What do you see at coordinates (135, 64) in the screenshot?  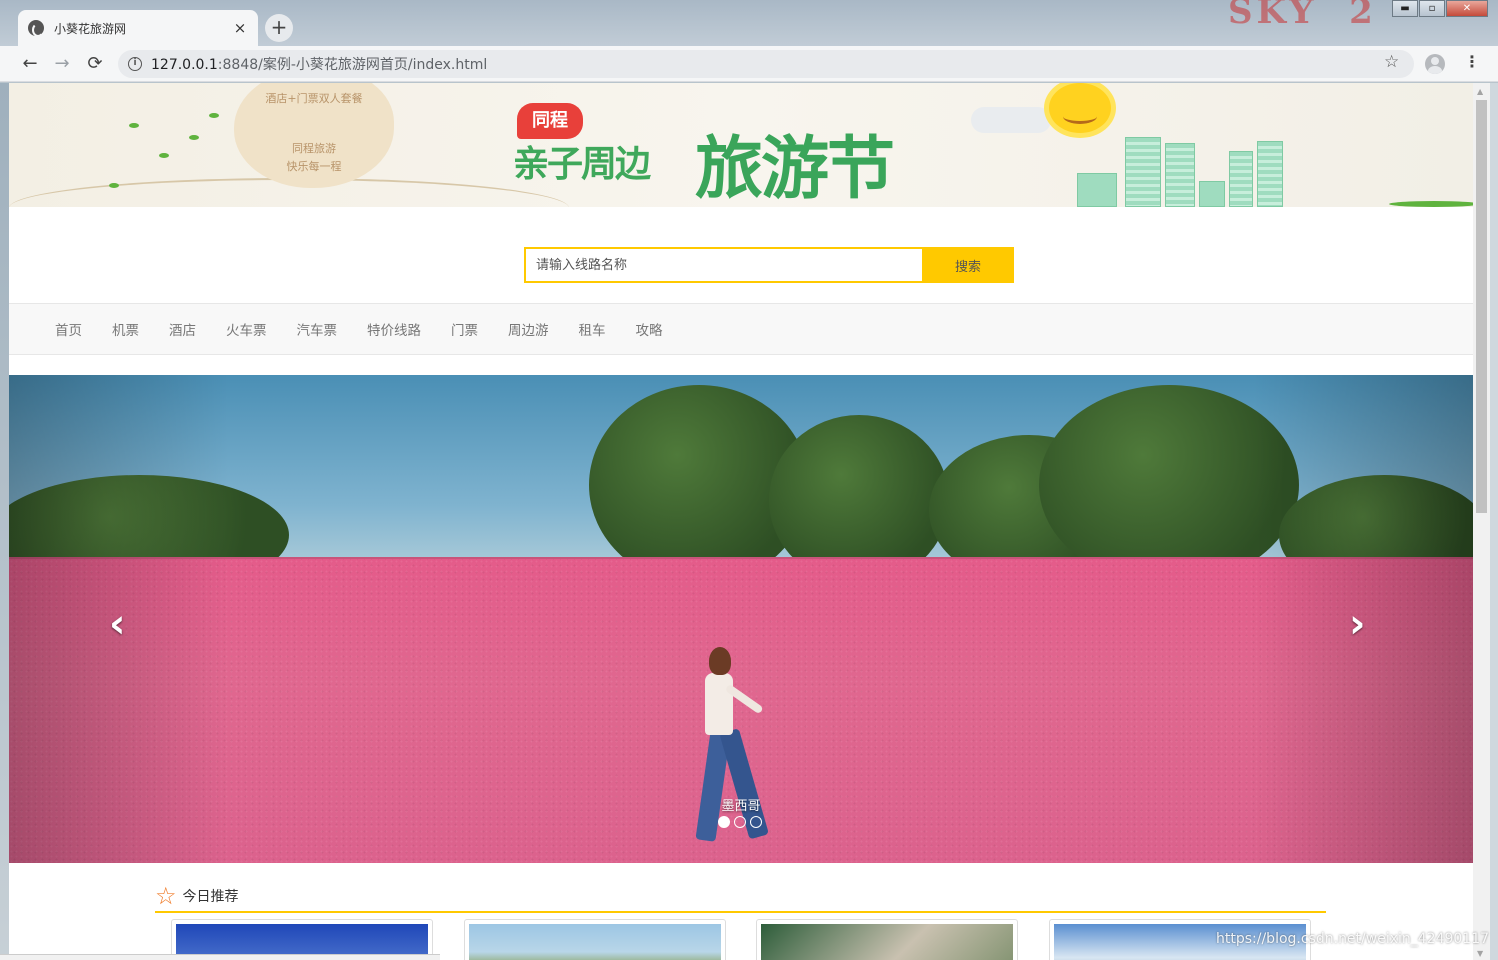 I see `info-icon: i` at bounding box center [135, 64].